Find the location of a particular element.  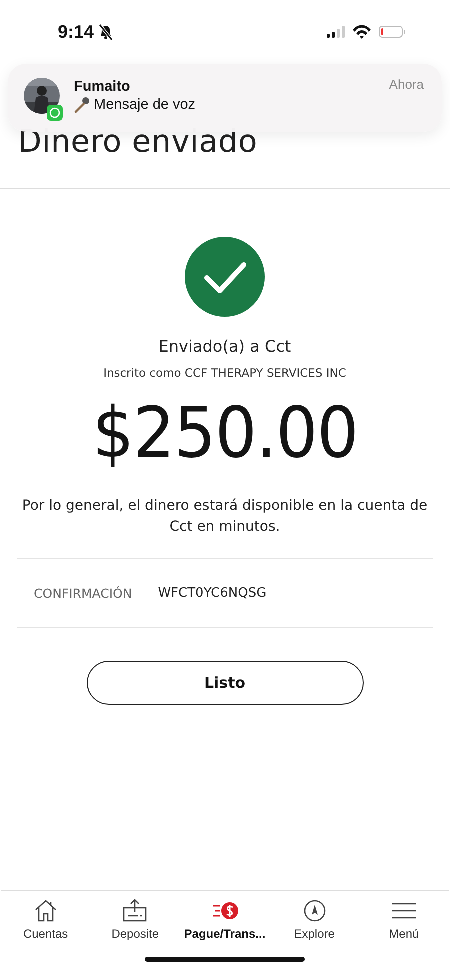

done-button: Listo is located at coordinates (225, 683).